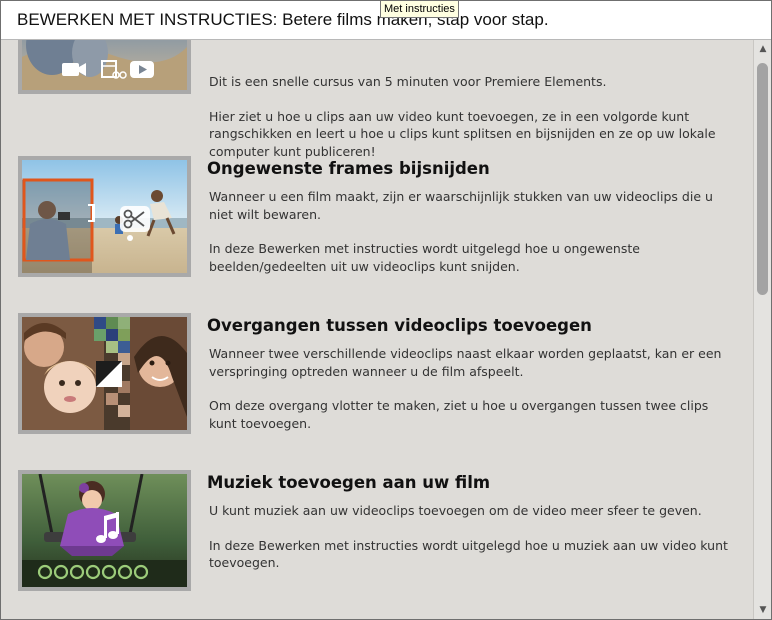 Image resolution: width=772 pixels, height=620 pixels. I want to click on scroll-down-arrow-icon: ▼, so click(763, 610).